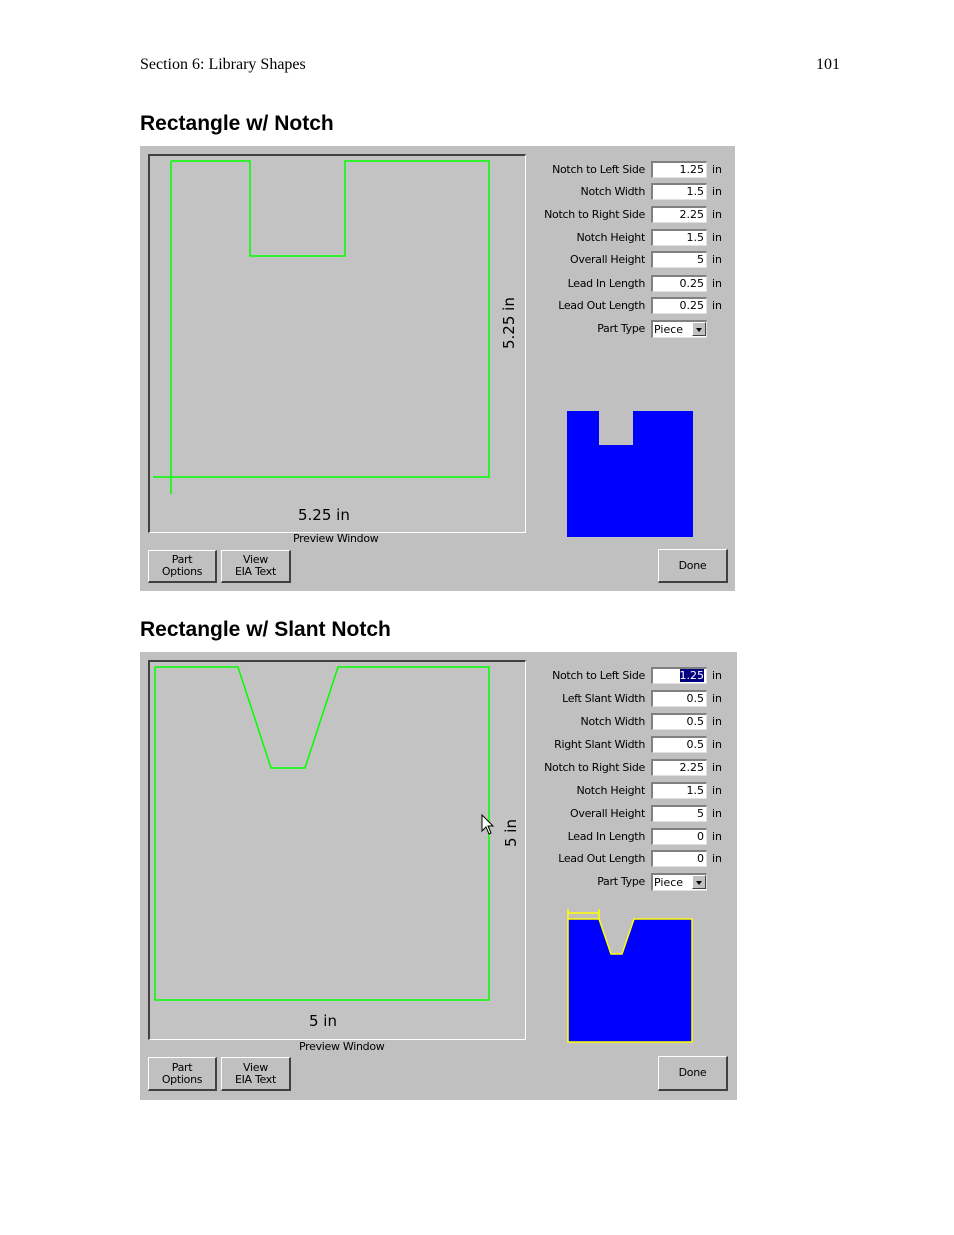 This screenshot has width=954, height=1235. I want to click on notch-to-left-side-value: 1.25, so click(691, 675).